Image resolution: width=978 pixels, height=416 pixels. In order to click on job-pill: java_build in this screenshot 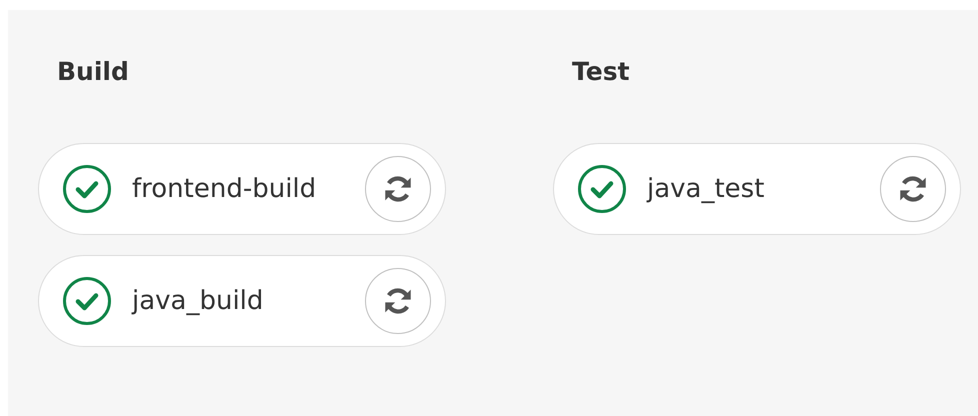, I will do `click(242, 301)`.